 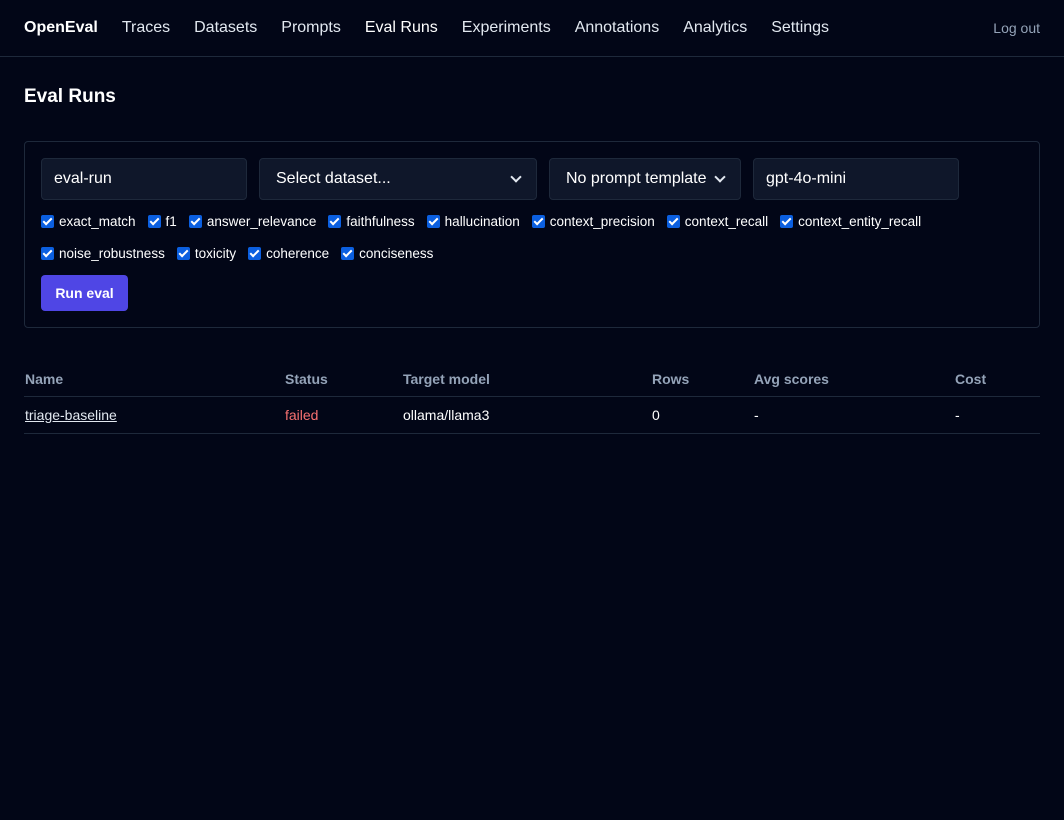 I want to click on metric-label: context_recall, so click(x=726, y=221).